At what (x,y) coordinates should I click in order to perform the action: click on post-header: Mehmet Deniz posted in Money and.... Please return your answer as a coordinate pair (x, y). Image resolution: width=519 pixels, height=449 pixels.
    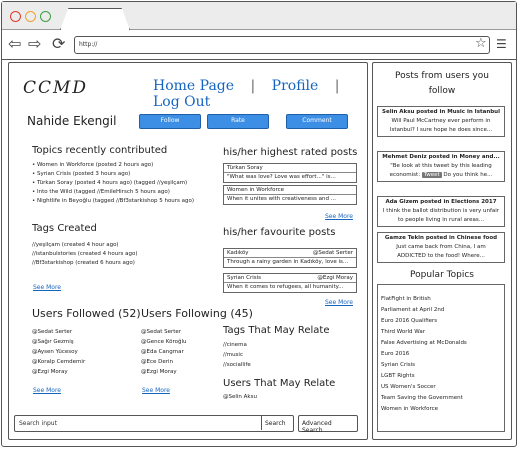
    Looking at the image, I should click on (441, 157).